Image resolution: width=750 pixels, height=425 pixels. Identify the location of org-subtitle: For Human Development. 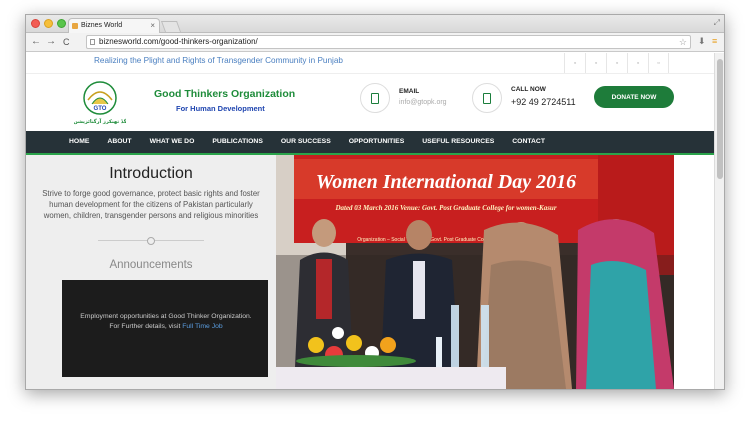
(220, 108).